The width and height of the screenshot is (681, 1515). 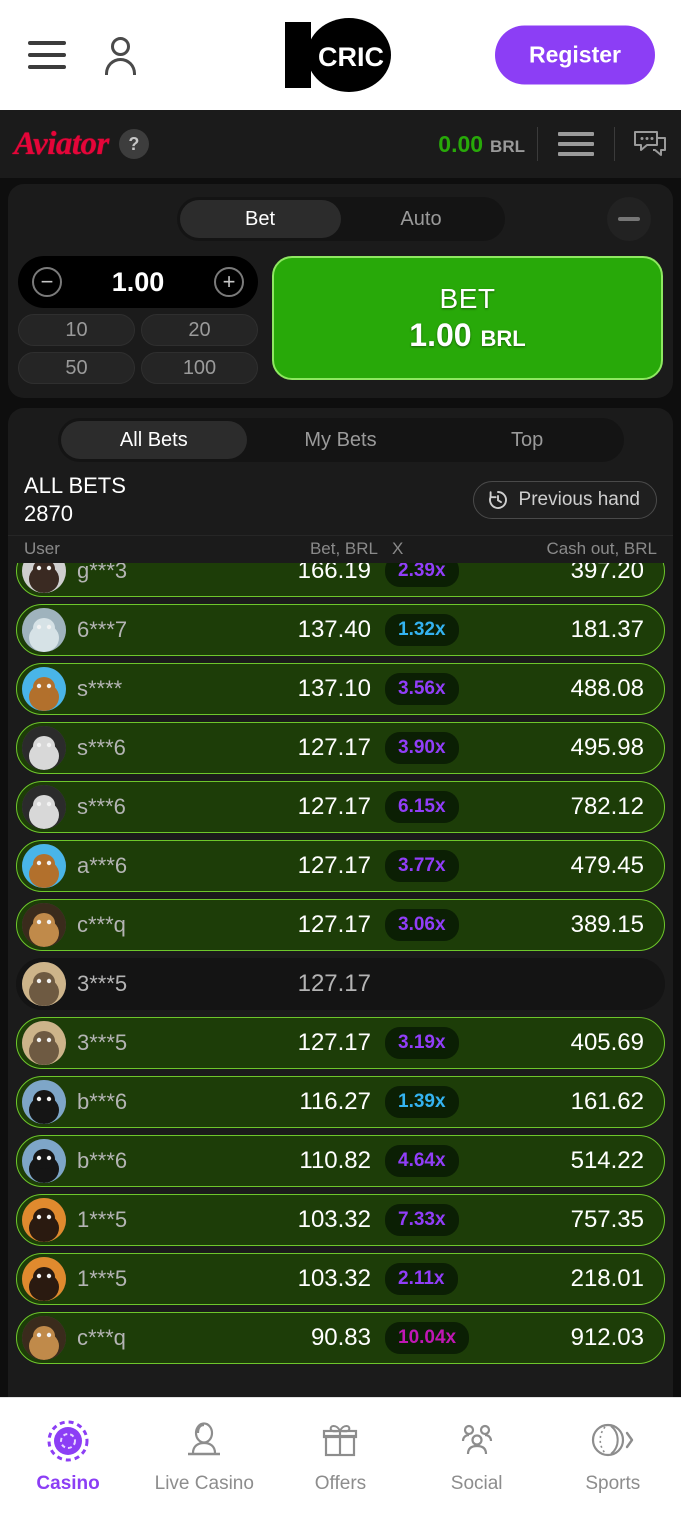 What do you see at coordinates (497, 499) in the screenshot?
I see `history-clock-icon` at bounding box center [497, 499].